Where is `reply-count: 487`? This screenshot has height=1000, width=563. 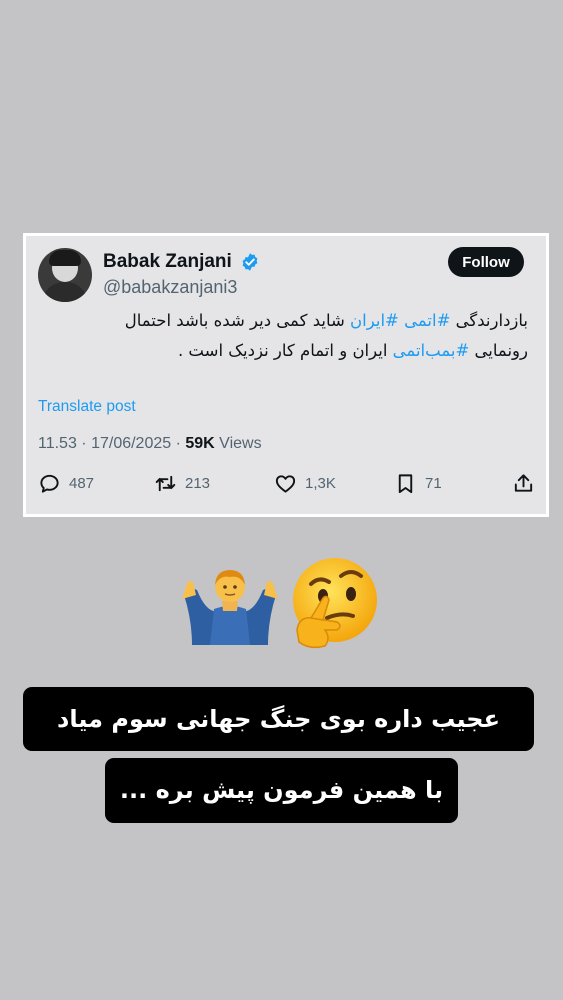 reply-count: 487 is located at coordinates (82, 483).